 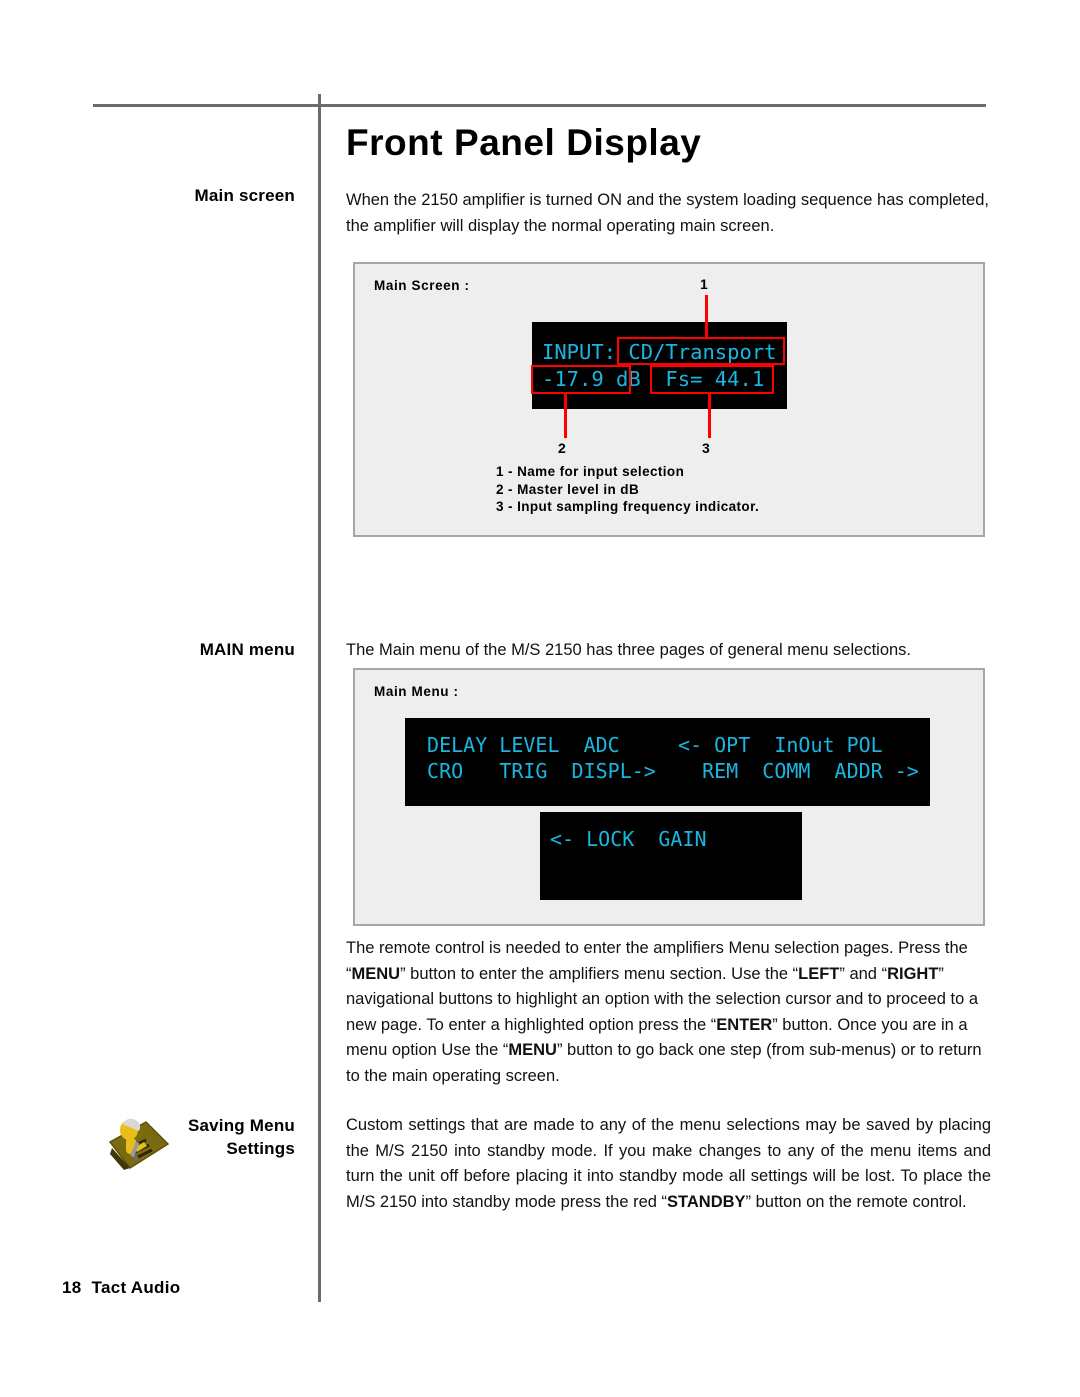 What do you see at coordinates (659, 365) in the screenshot?
I see `lcd-main-screen: INPUT: CD/Transport -17.9 dB Fs= 44.1` at bounding box center [659, 365].